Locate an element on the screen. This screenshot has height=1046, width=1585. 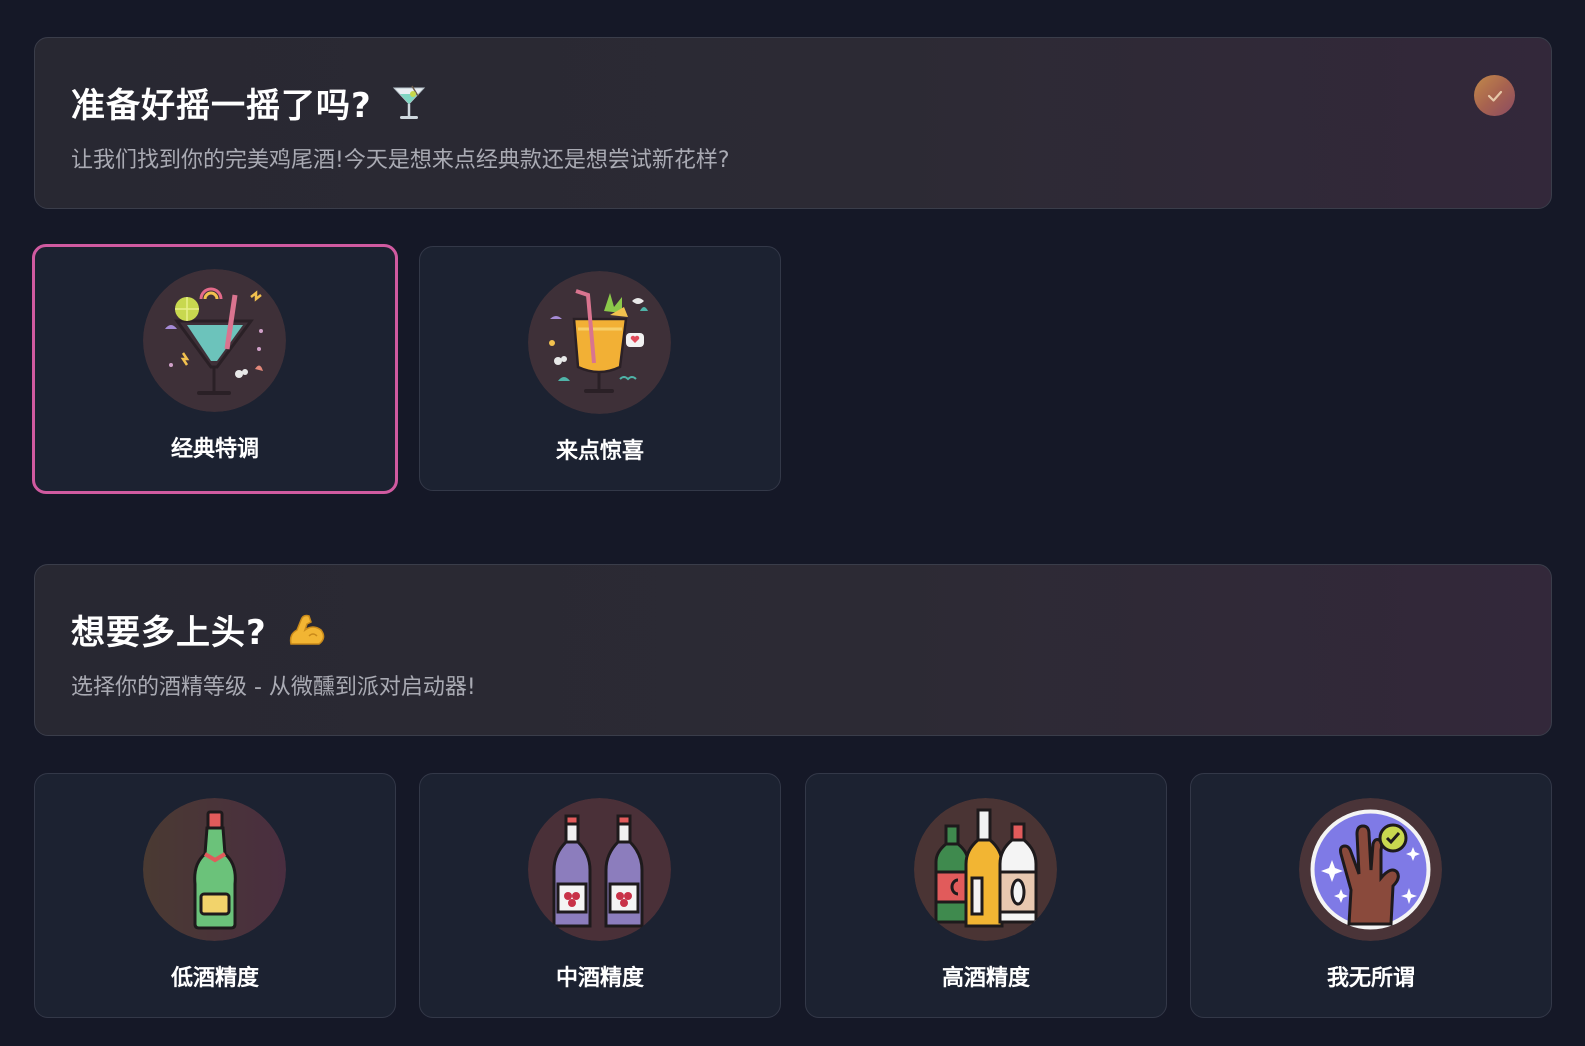
section-title: 想要多上头? is located at coordinates (199, 629).